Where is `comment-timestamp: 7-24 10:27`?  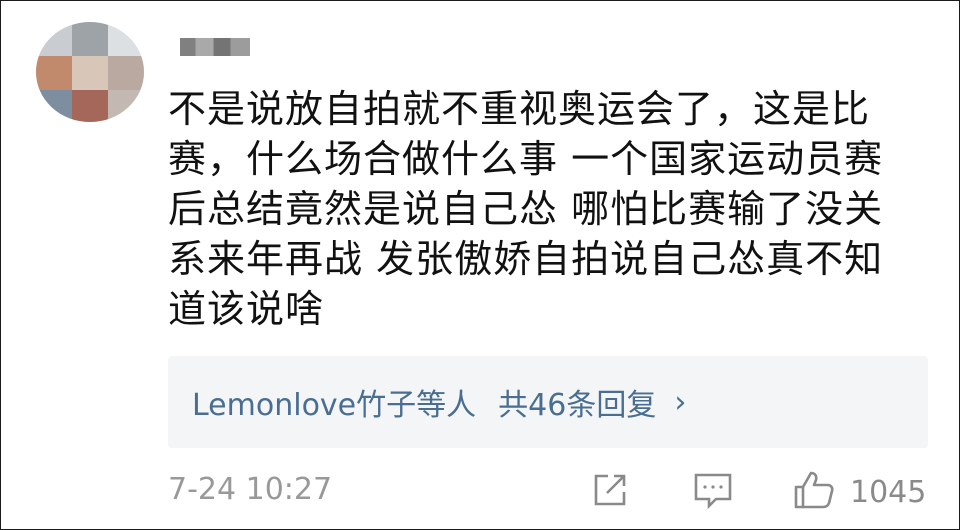
comment-timestamp: 7-24 10:27 is located at coordinates (250, 489).